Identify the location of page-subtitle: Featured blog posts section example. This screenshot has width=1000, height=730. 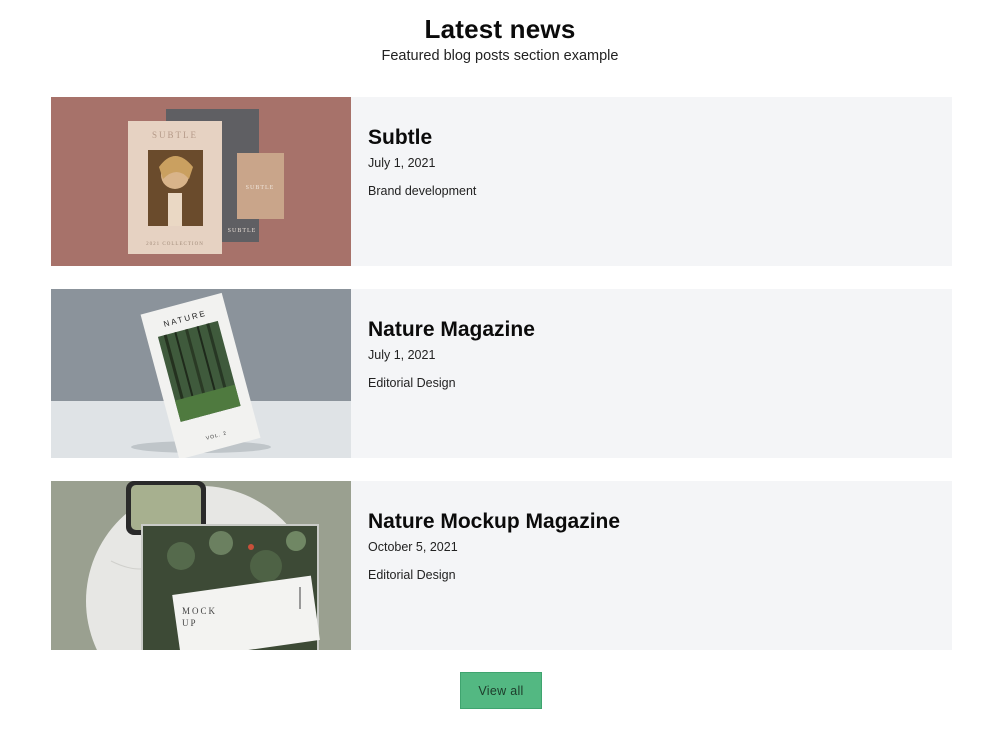
(500, 56).